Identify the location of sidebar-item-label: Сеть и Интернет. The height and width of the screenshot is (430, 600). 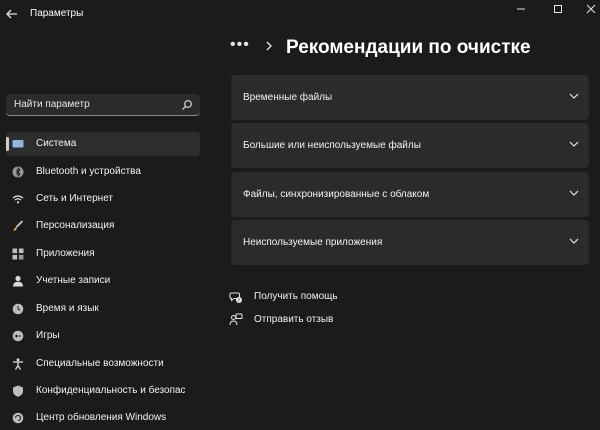
(75, 198).